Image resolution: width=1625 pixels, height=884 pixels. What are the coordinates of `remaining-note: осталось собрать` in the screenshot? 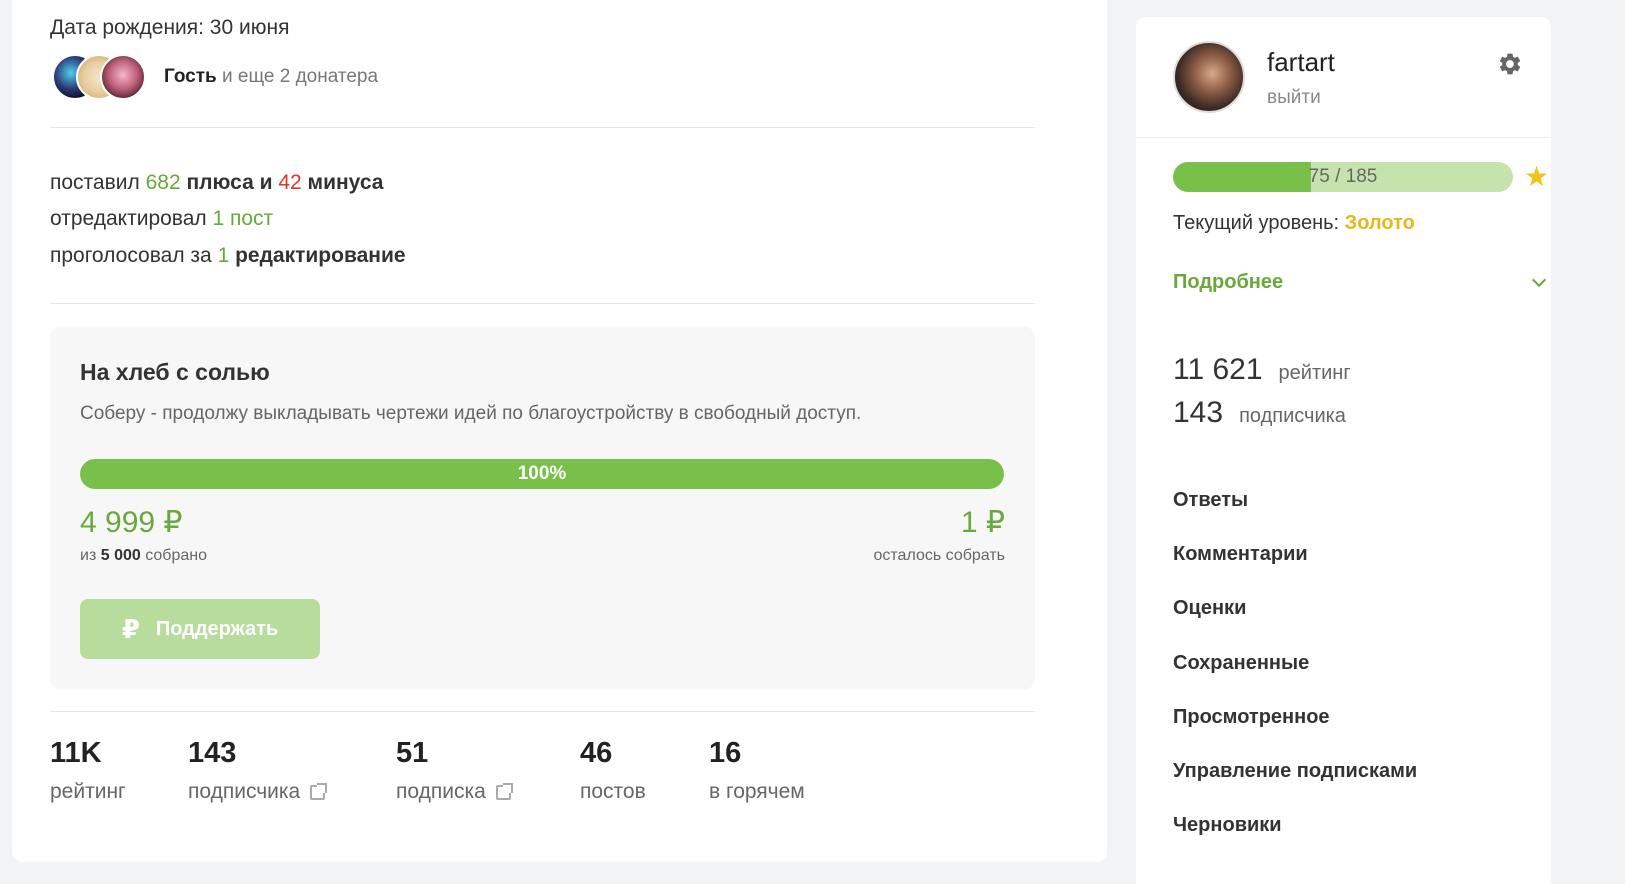 It's located at (939, 555).